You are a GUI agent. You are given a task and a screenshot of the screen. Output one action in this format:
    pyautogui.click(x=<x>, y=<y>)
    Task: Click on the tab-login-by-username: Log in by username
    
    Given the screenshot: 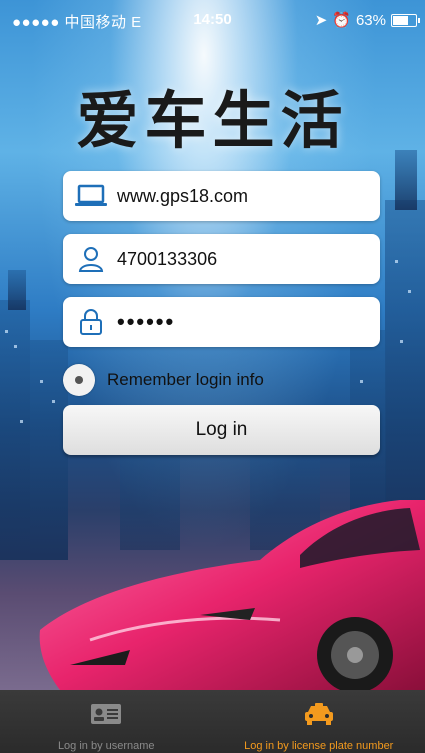 What is the action you would take?
    pyautogui.click(x=106, y=721)
    